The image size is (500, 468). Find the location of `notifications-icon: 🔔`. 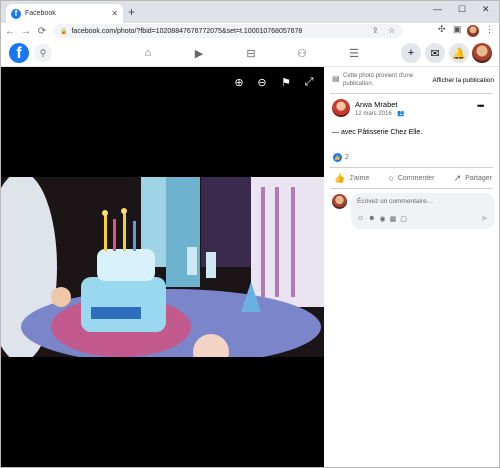

notifications-icon: 🔔 is located at coordinates (459, 53).